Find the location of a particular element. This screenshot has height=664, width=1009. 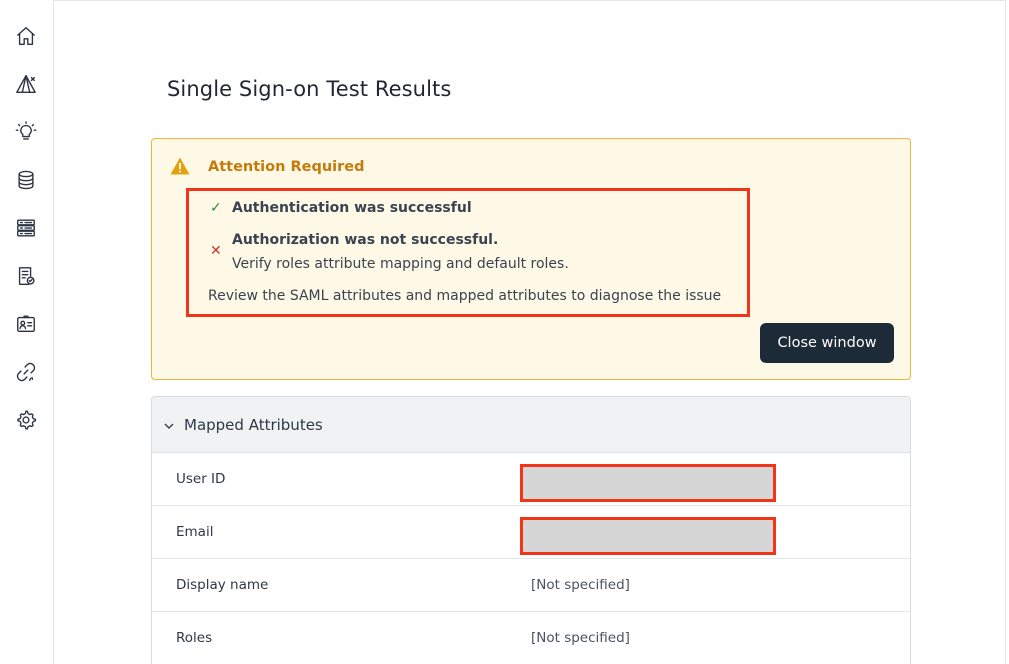

attribute-label: Roles is located at coordinates (194, 638).